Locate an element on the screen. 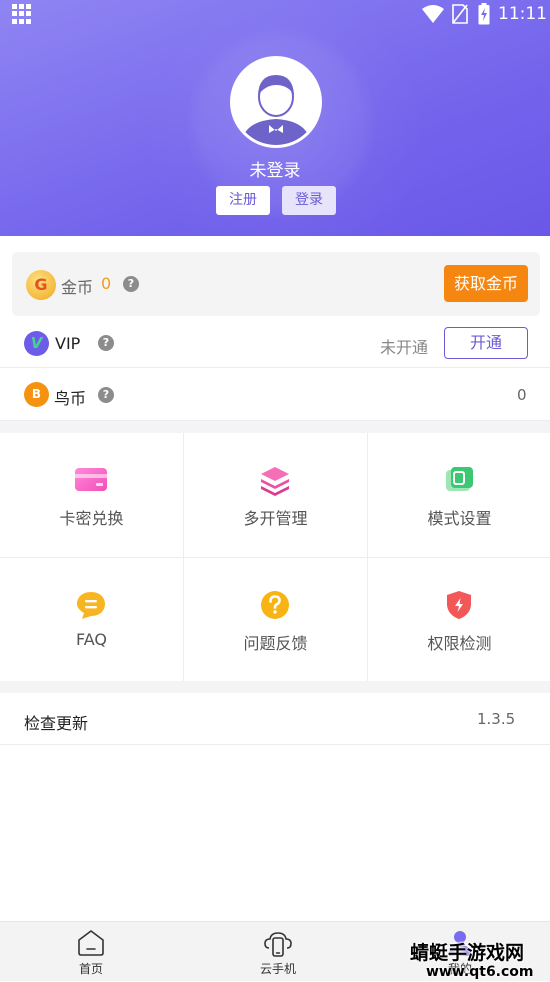 The image size is (550, 982). vip-status: 未开通 is located at coordinates (404, 347).